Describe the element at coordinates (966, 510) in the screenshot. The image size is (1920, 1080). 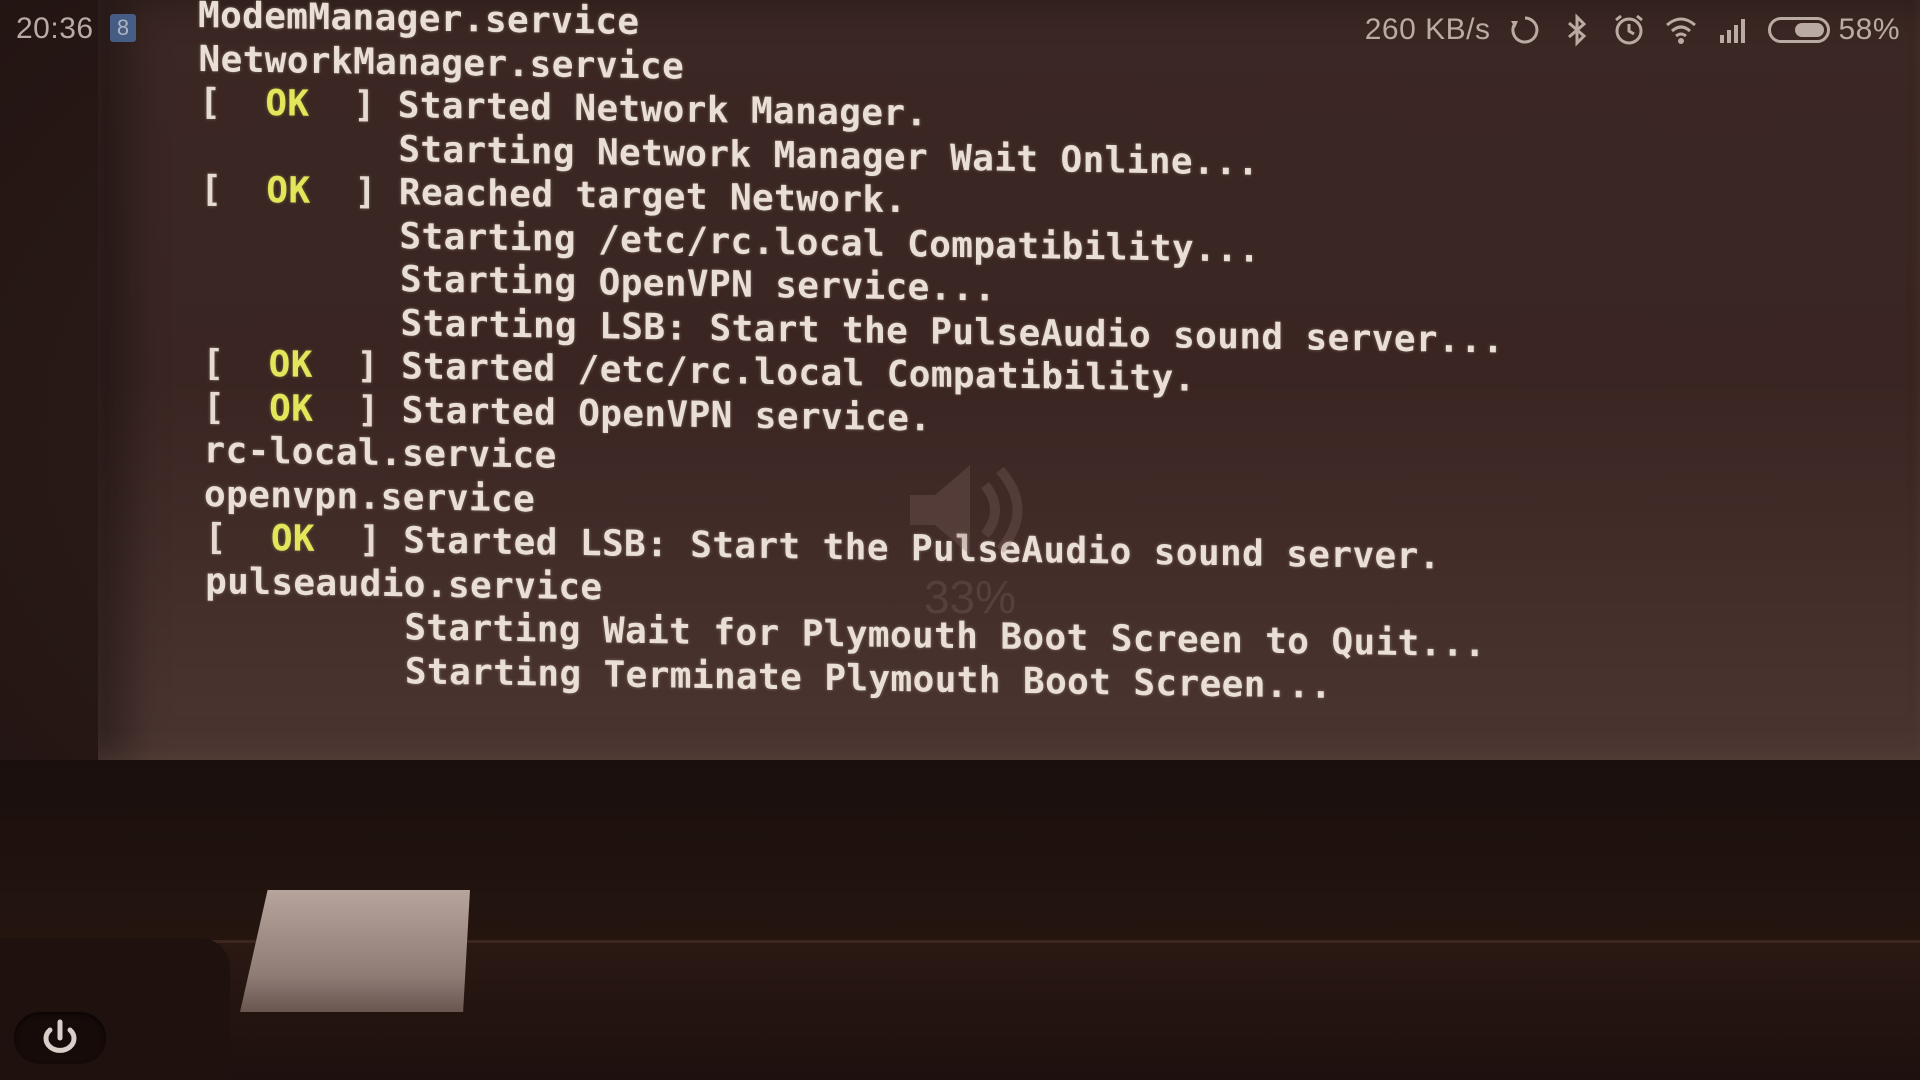
I see `speaker-icon` at that location.